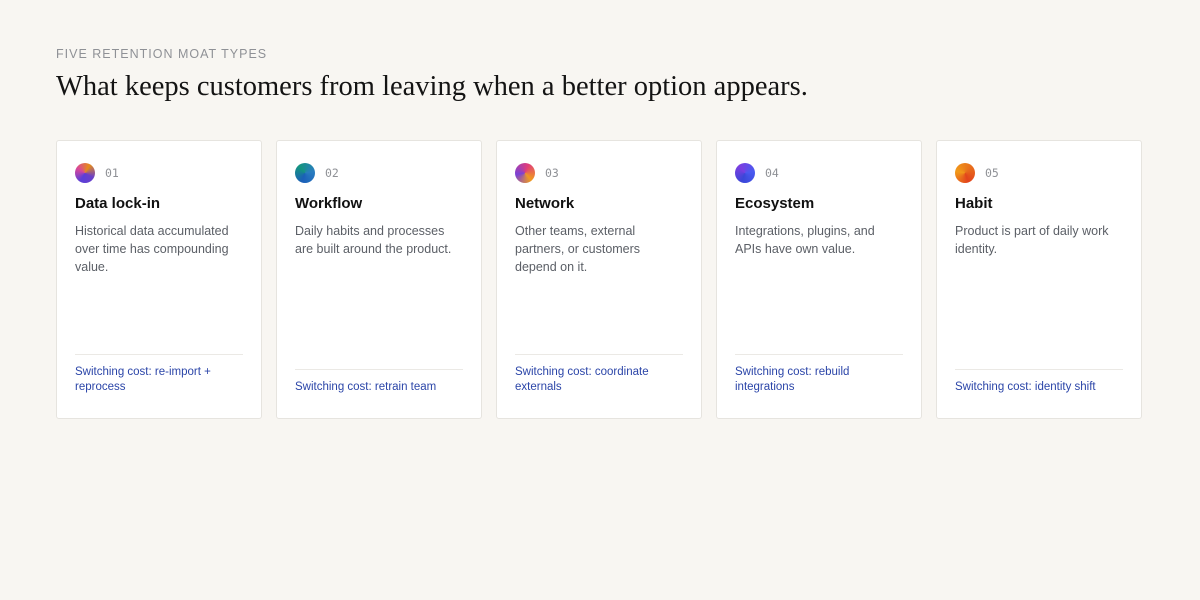 Image resolution: width=1200 pixels, height=600 pixels. Describe the element at coordinates (819, 173) in the screenshot. I see `card-header: 04` at that location.